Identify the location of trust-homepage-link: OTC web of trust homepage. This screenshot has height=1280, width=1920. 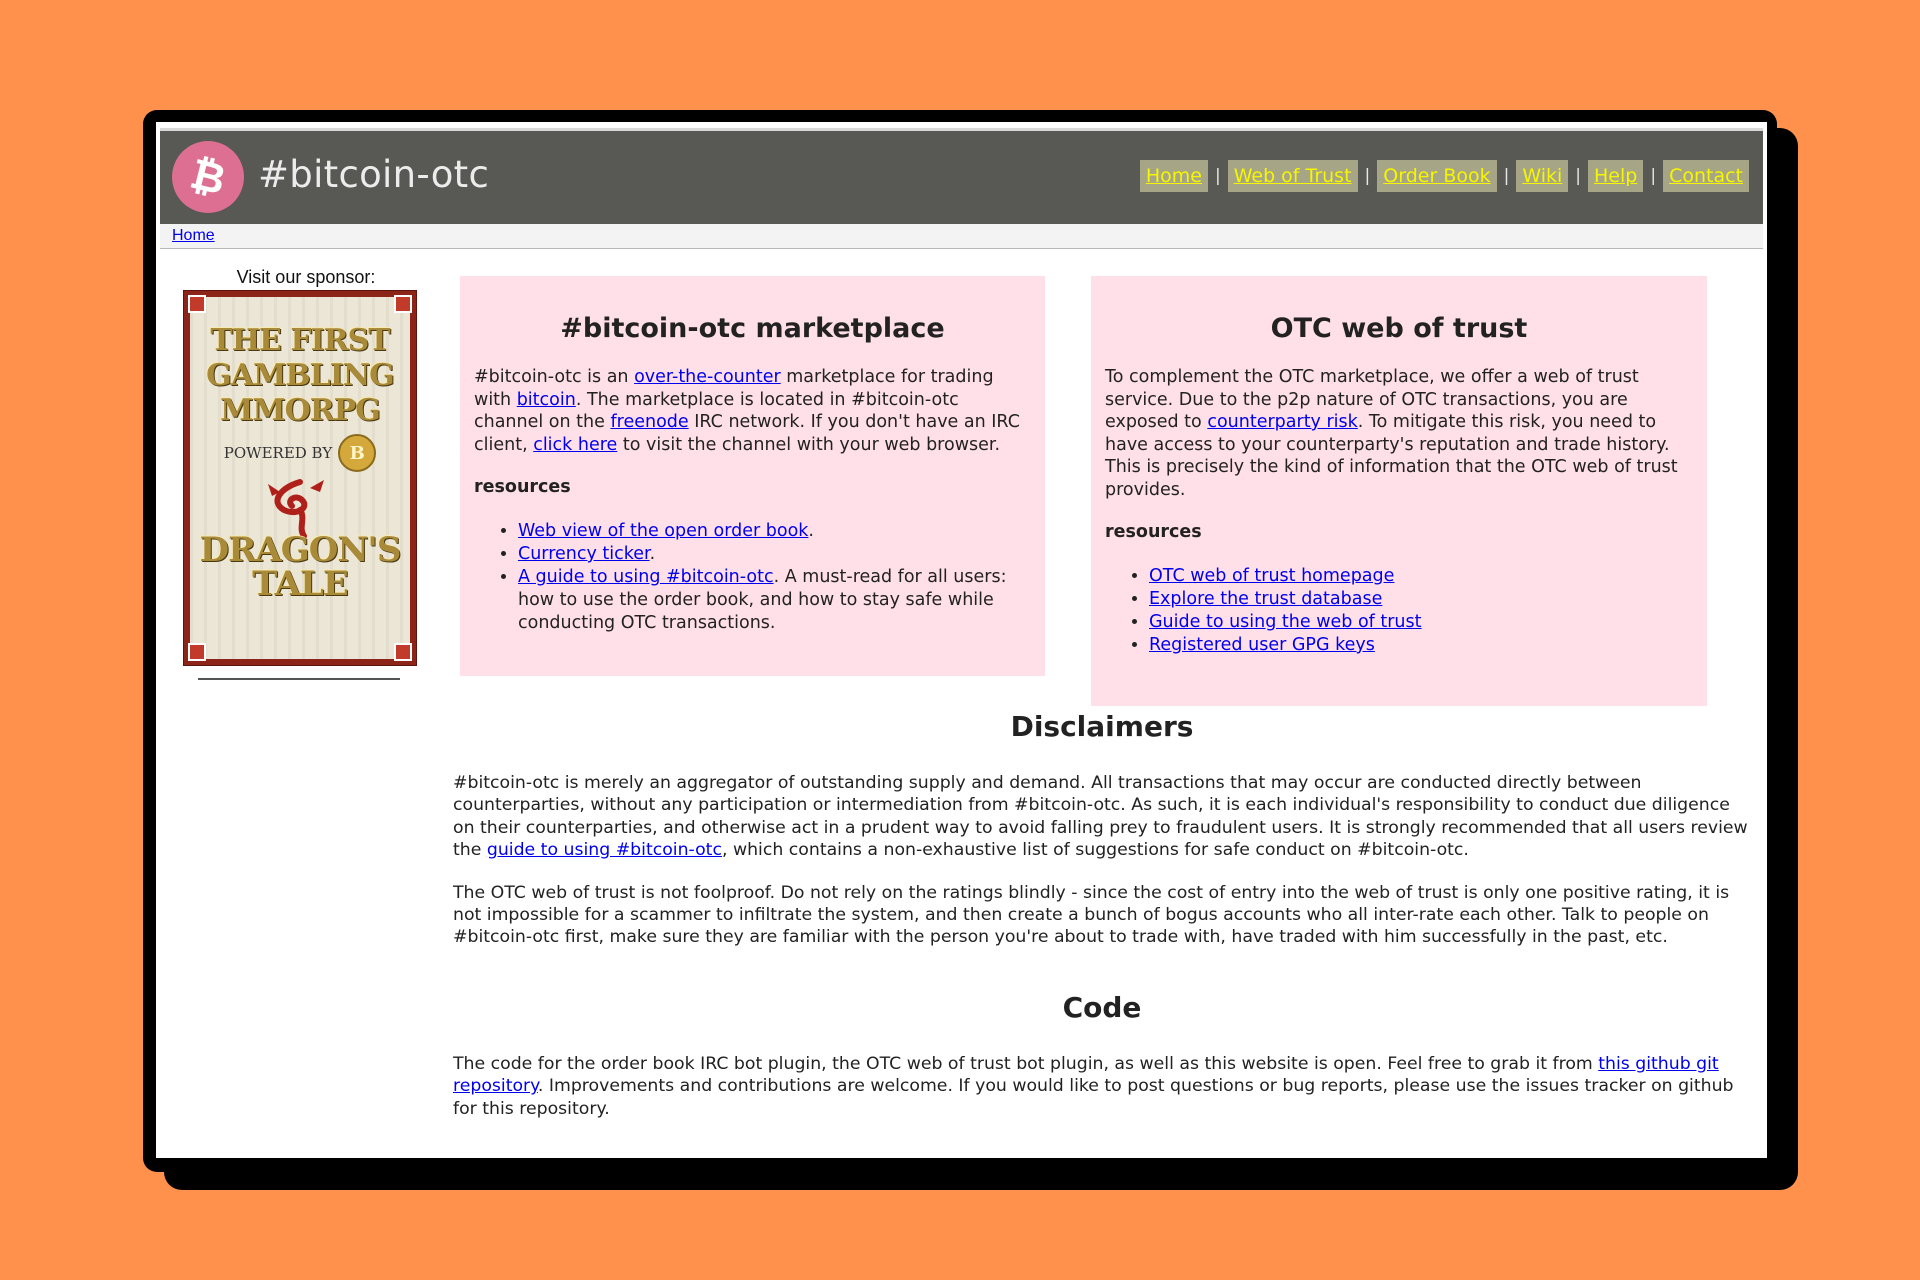
(1271, 576).